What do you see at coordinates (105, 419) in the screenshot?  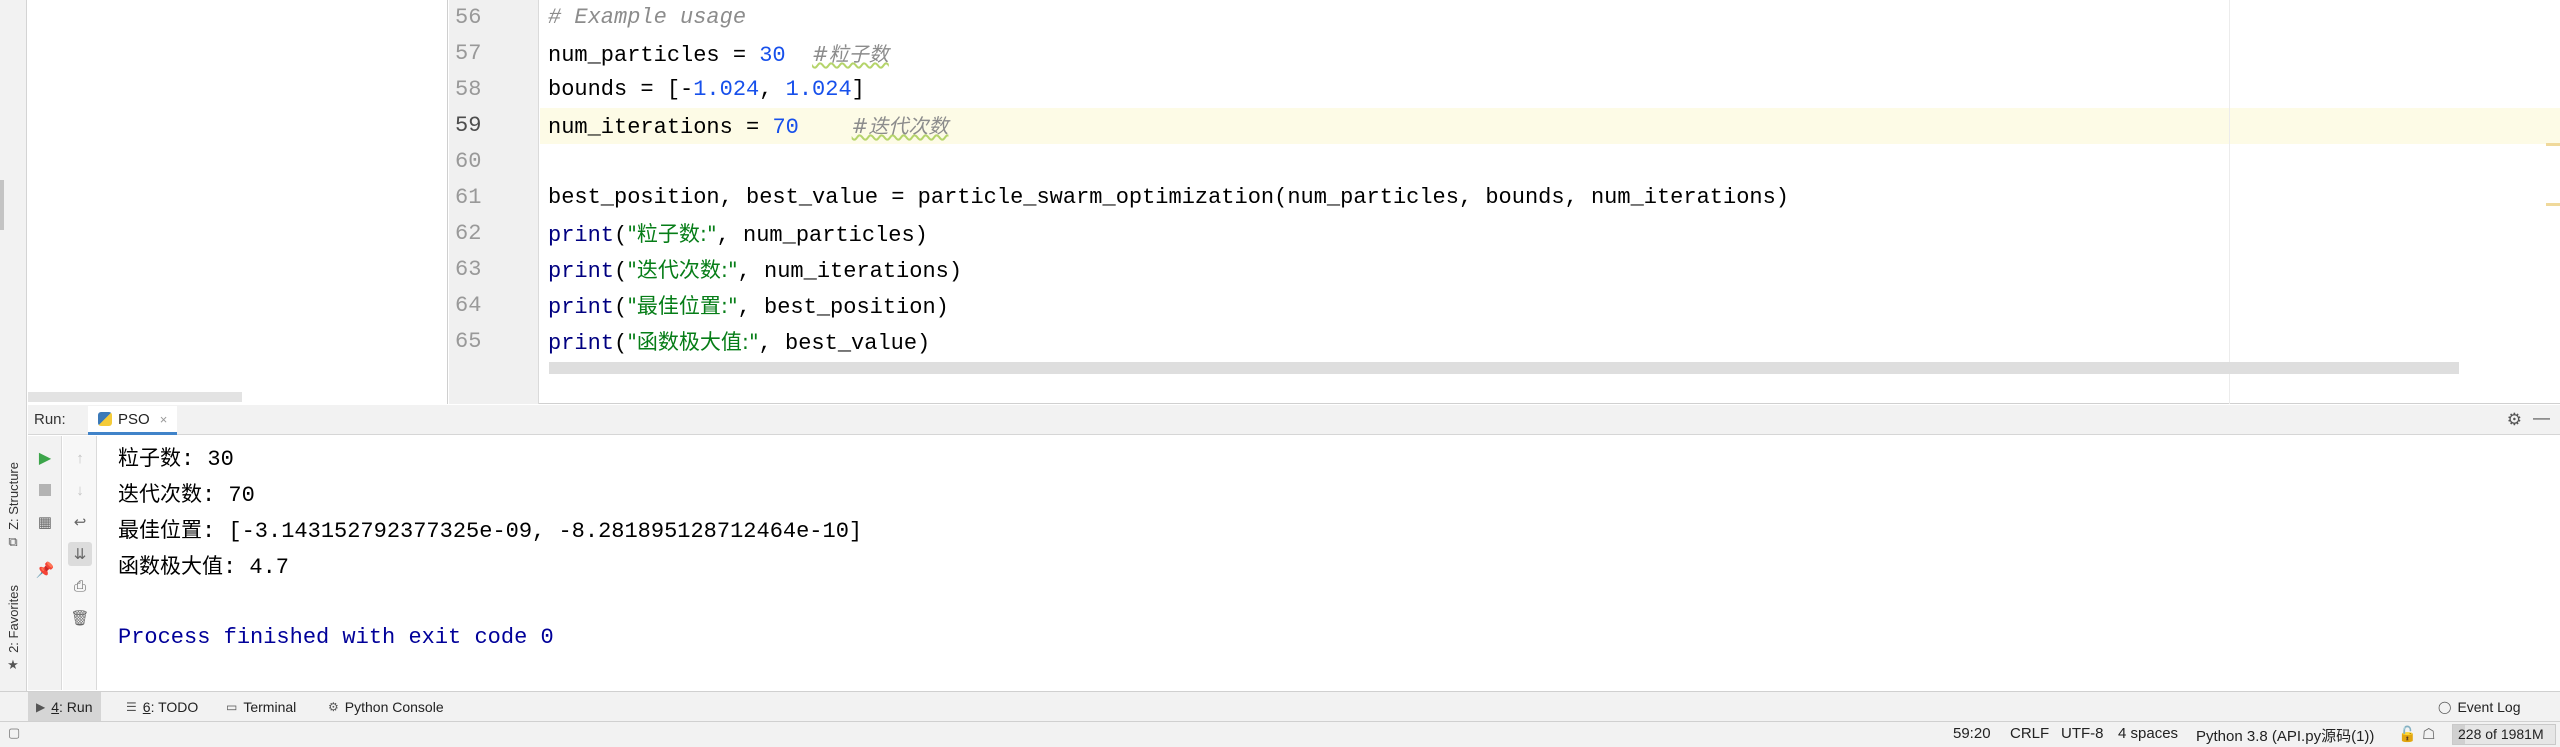 I see `python-icon` at bounding box center [105, 419].